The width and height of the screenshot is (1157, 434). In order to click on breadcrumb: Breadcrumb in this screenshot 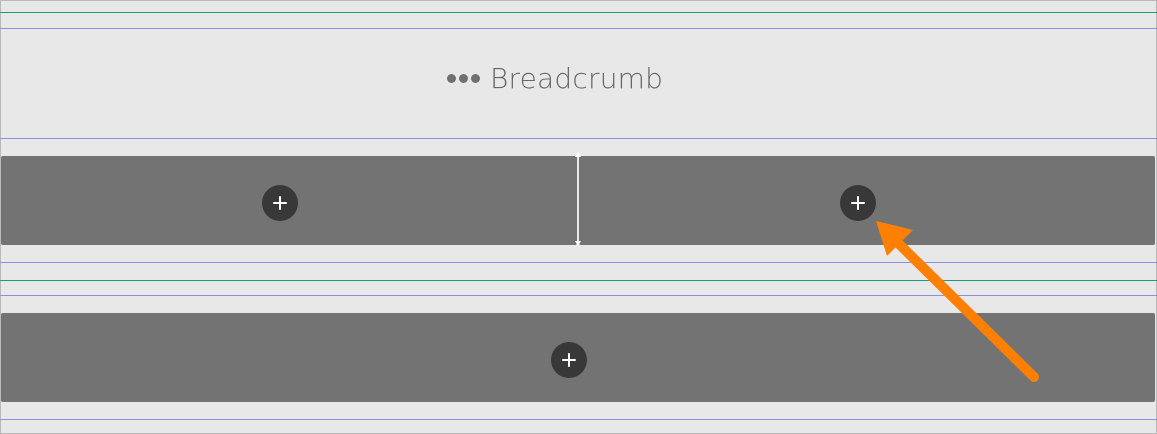, I will do `click(555, 78)`.